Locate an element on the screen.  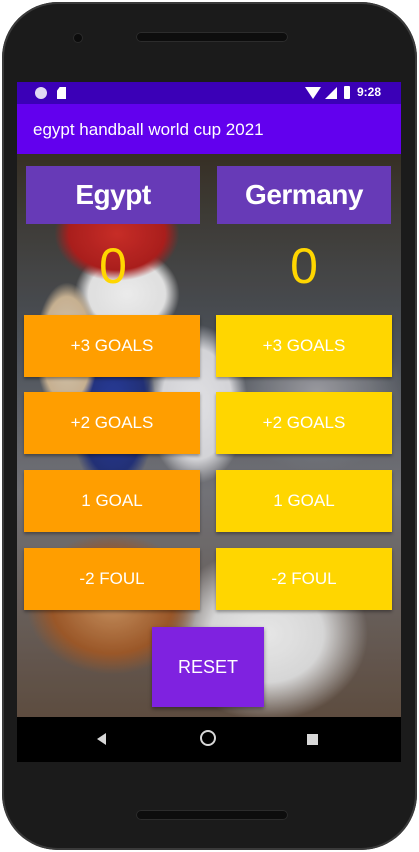
top-speaker is located at coordinates (212, 37).